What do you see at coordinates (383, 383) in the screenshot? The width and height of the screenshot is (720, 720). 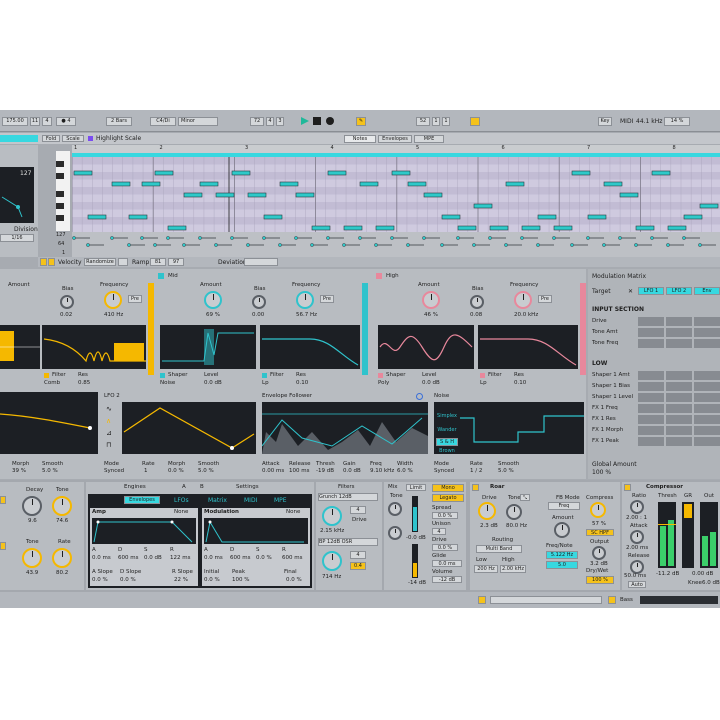 I see `shaper-type: Poly` at bounding box center [383, 383].